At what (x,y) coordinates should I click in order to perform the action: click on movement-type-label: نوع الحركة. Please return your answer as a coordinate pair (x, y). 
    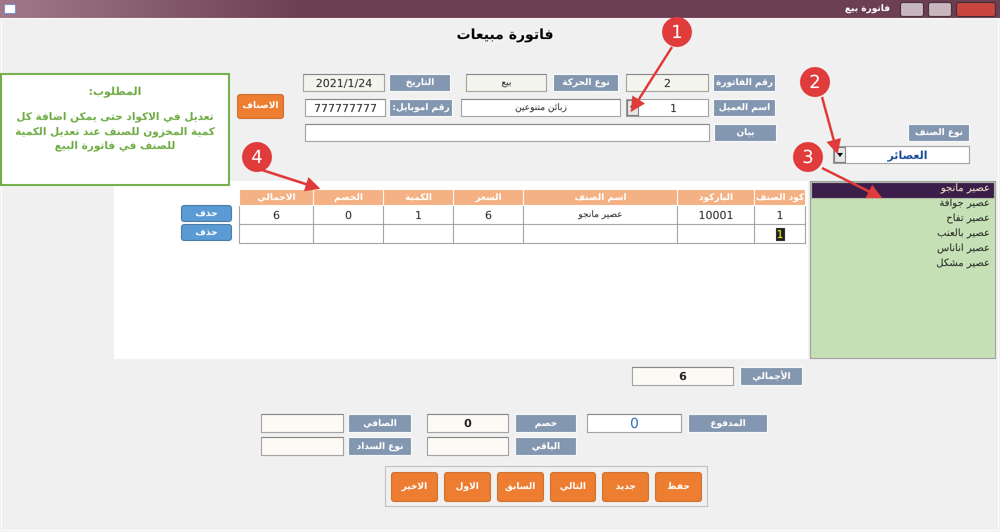
    Looking at the image, I should click on (586, 83).